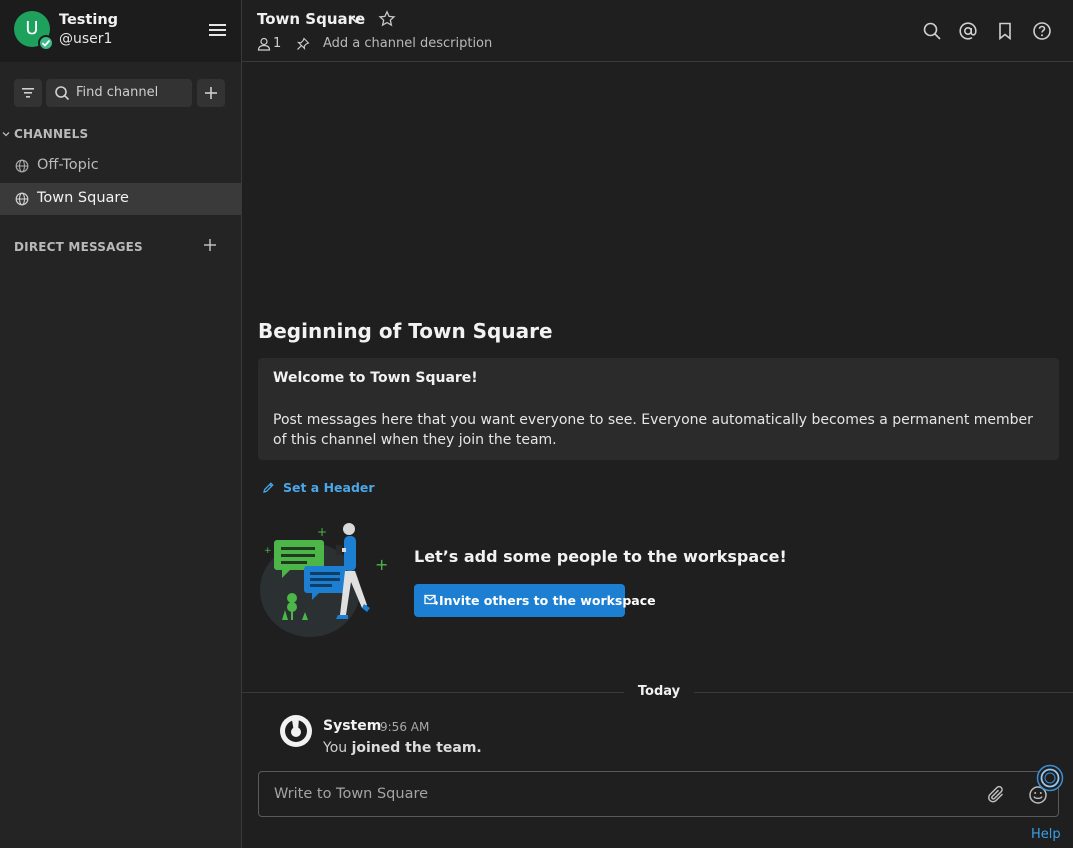 Image resolution: width=1073 pixels, height=848 pixels. Describe the element at coordinates (311, 19) in the screenshot. I see `channel-title: Town Square` at that location.